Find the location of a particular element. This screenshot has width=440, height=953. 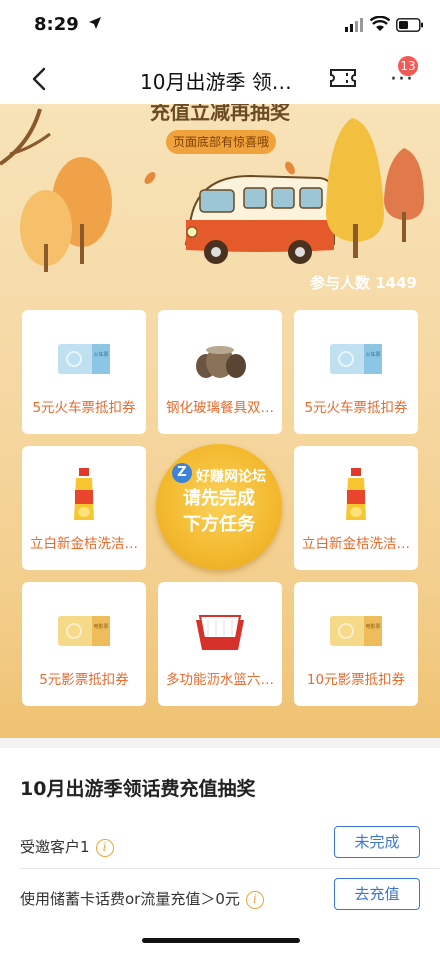

back-chevron-icon is located at coordinates (40, 79).